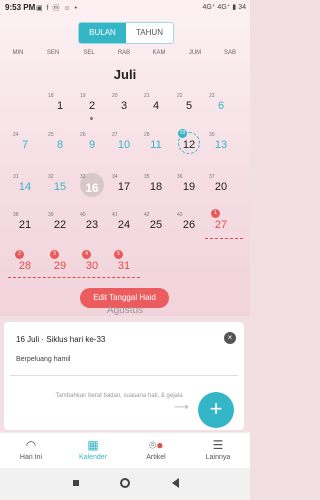 The image size is (320, 500). Describe the element at coordinates (224, 7) in the screenshot. I see `status-indicators: 4G⁺ 4G⁺ ▮ 34` at that location.